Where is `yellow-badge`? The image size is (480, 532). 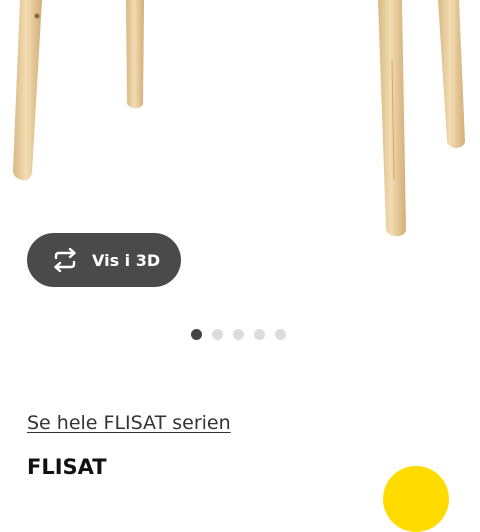 yellow-badge is located at coordinates (416, 499).